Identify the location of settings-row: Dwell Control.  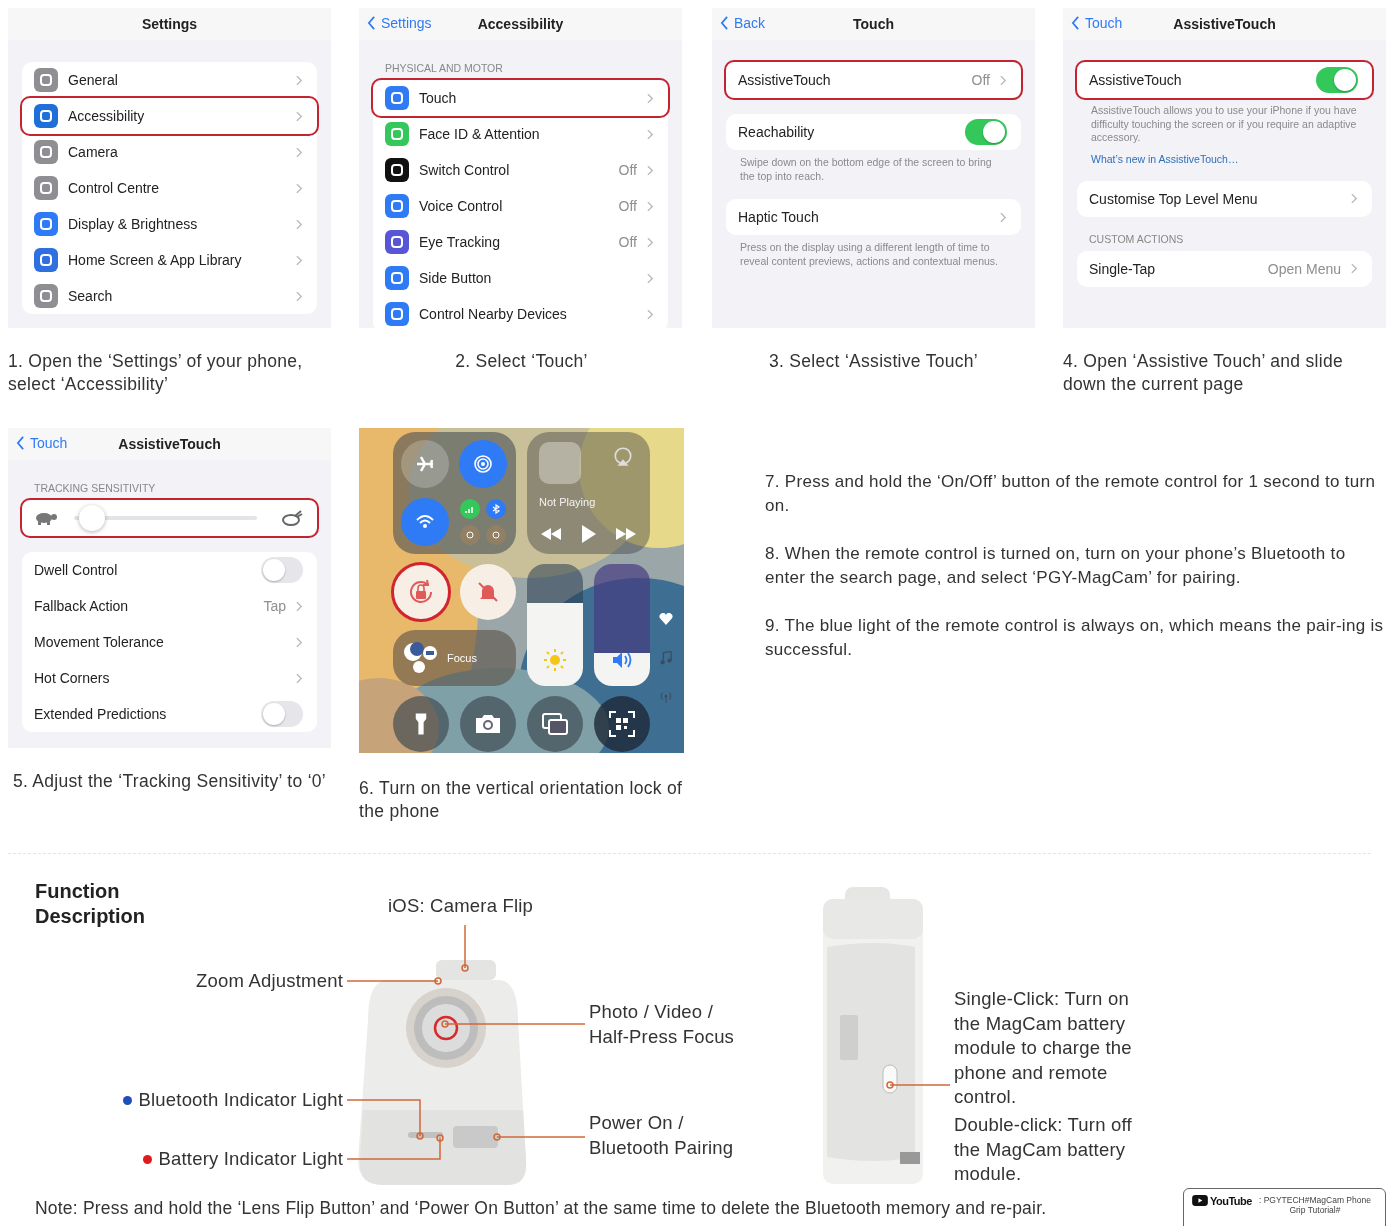
(169, 570).